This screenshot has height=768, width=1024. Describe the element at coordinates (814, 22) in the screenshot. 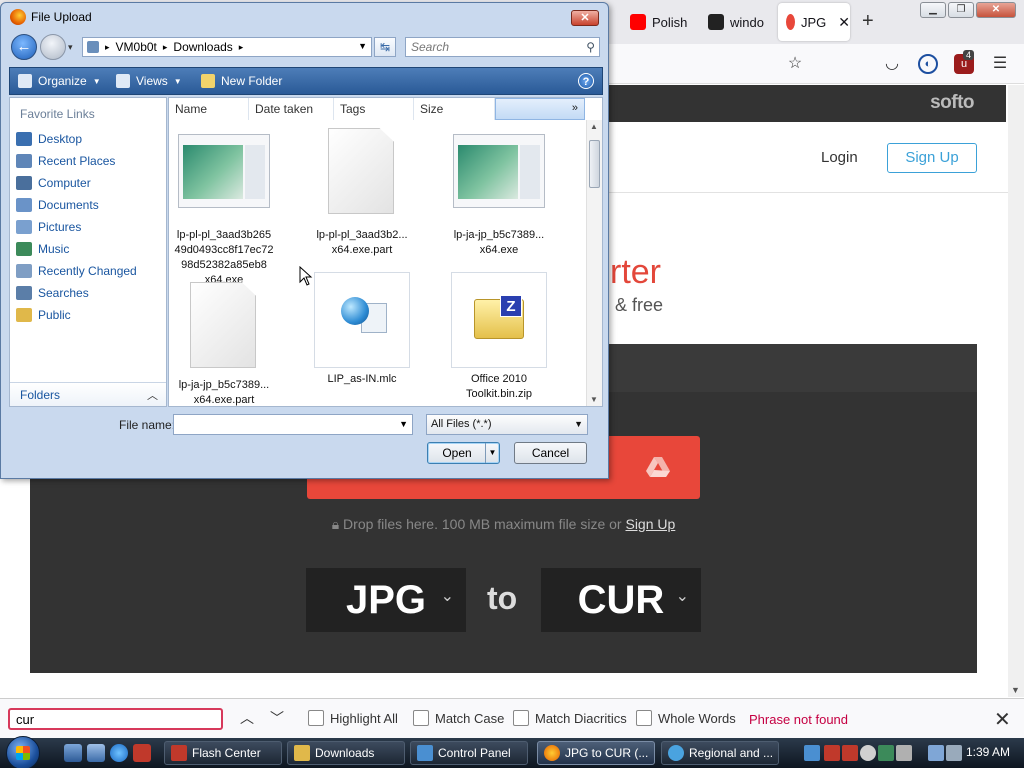

I see `tab-jpg-to-cur: JPG ✕` at that location.